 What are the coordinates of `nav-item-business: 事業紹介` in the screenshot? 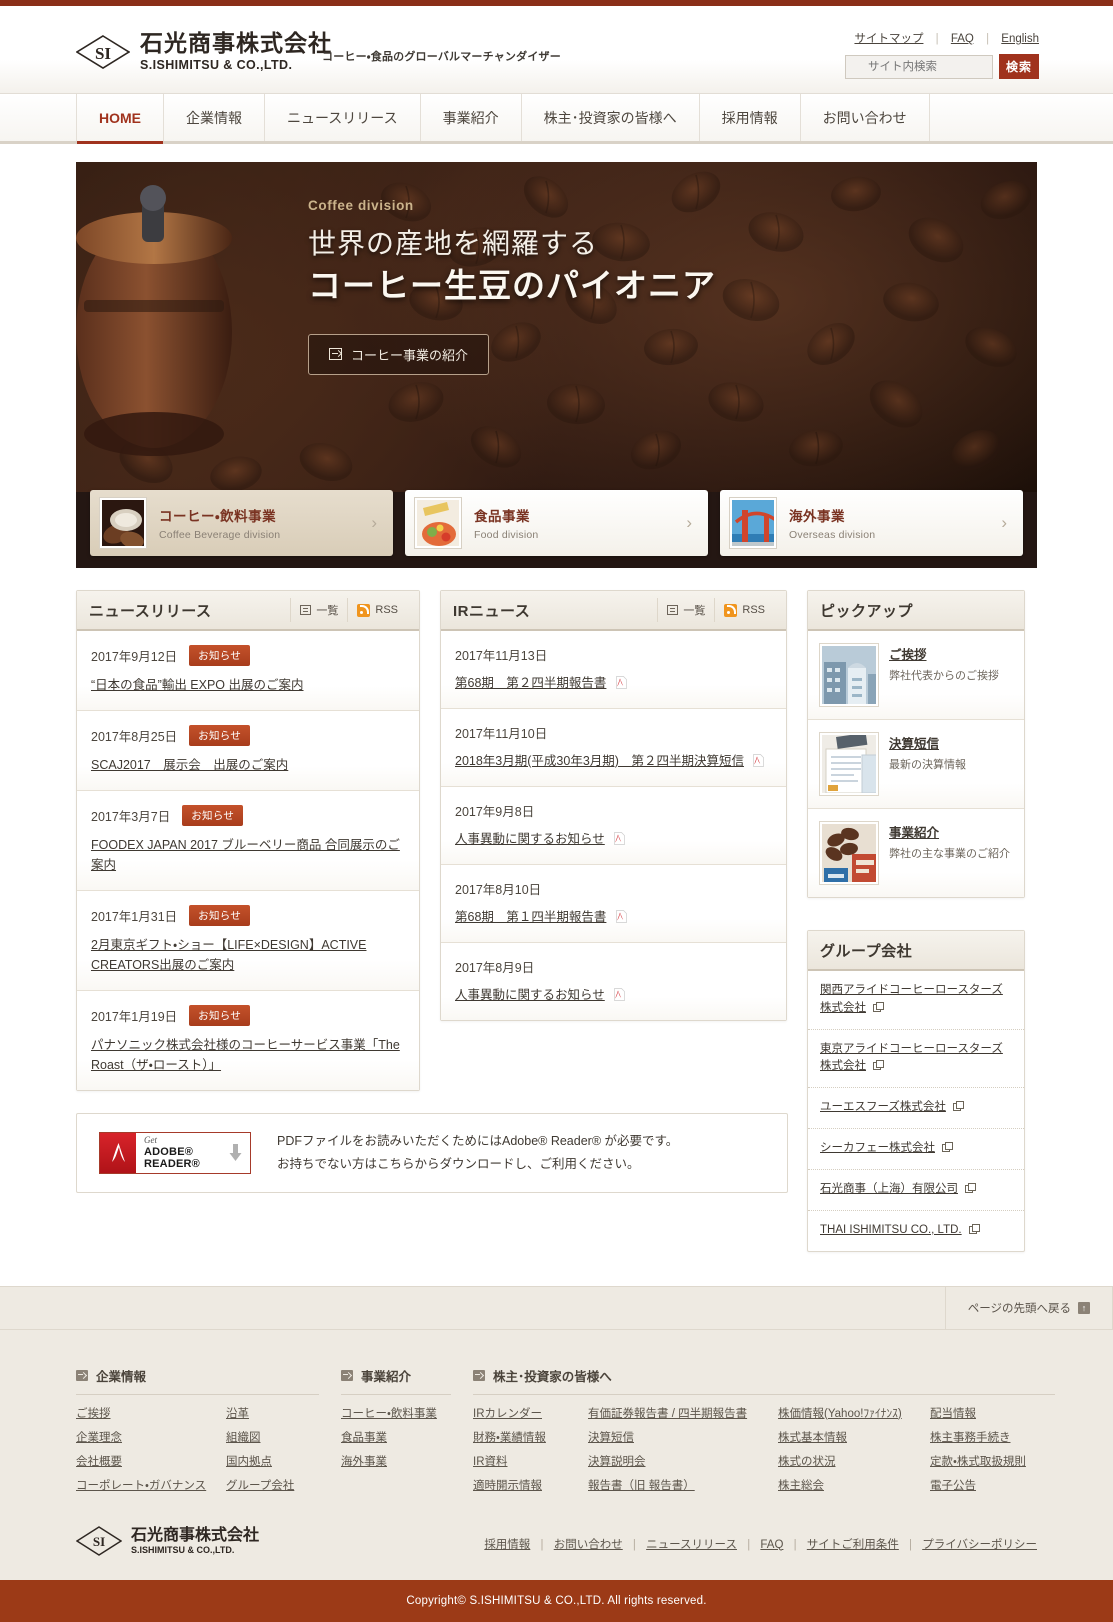 It's located at (471, 117).